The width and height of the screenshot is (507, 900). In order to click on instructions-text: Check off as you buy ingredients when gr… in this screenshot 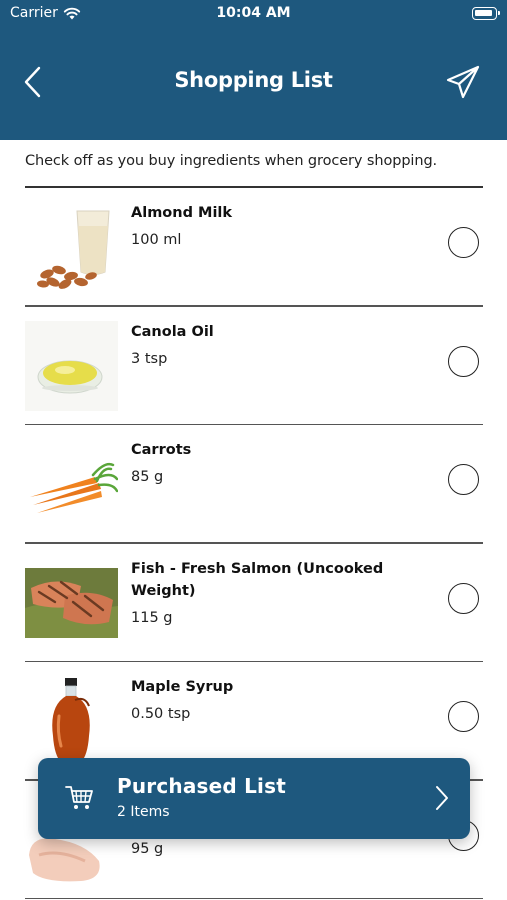, I will do `click(231, 161)`.